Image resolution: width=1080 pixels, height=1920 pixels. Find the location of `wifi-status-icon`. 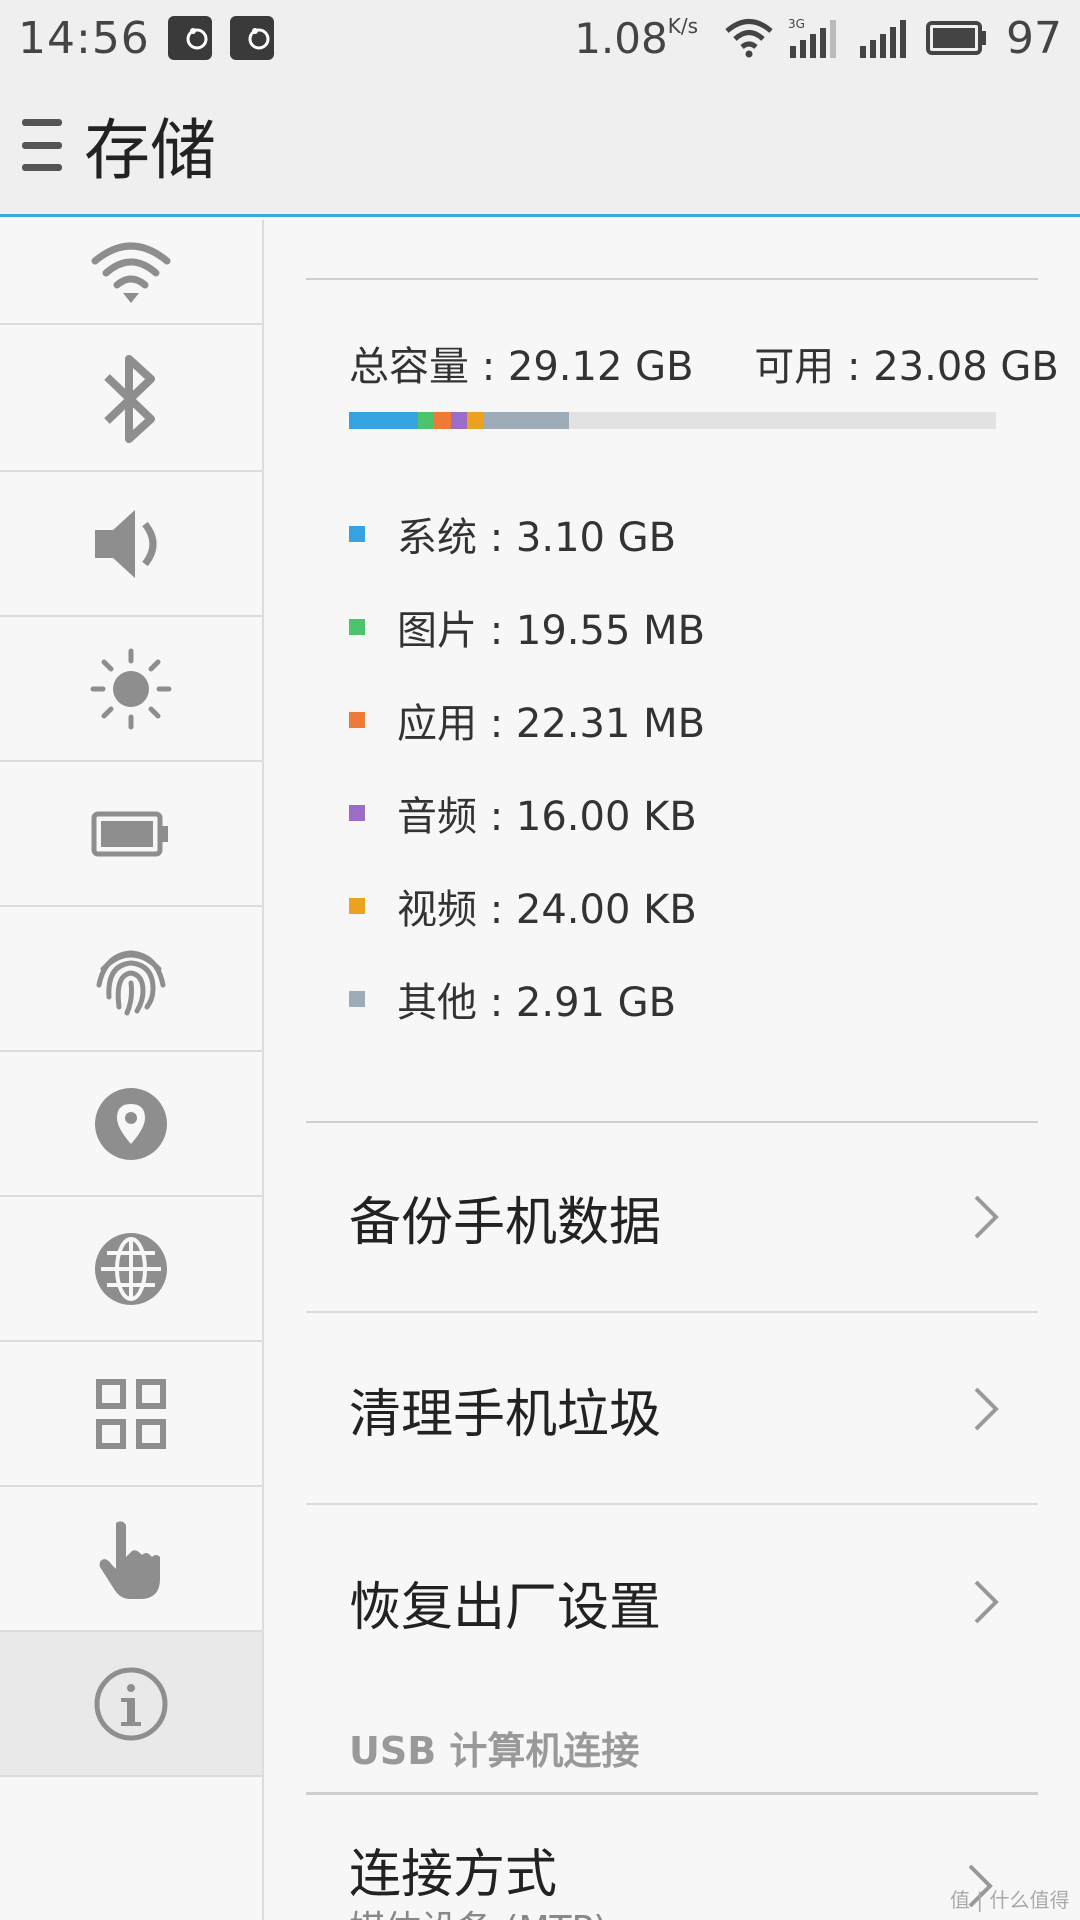

wifi-status-icon is located at coordinates (749, 38).